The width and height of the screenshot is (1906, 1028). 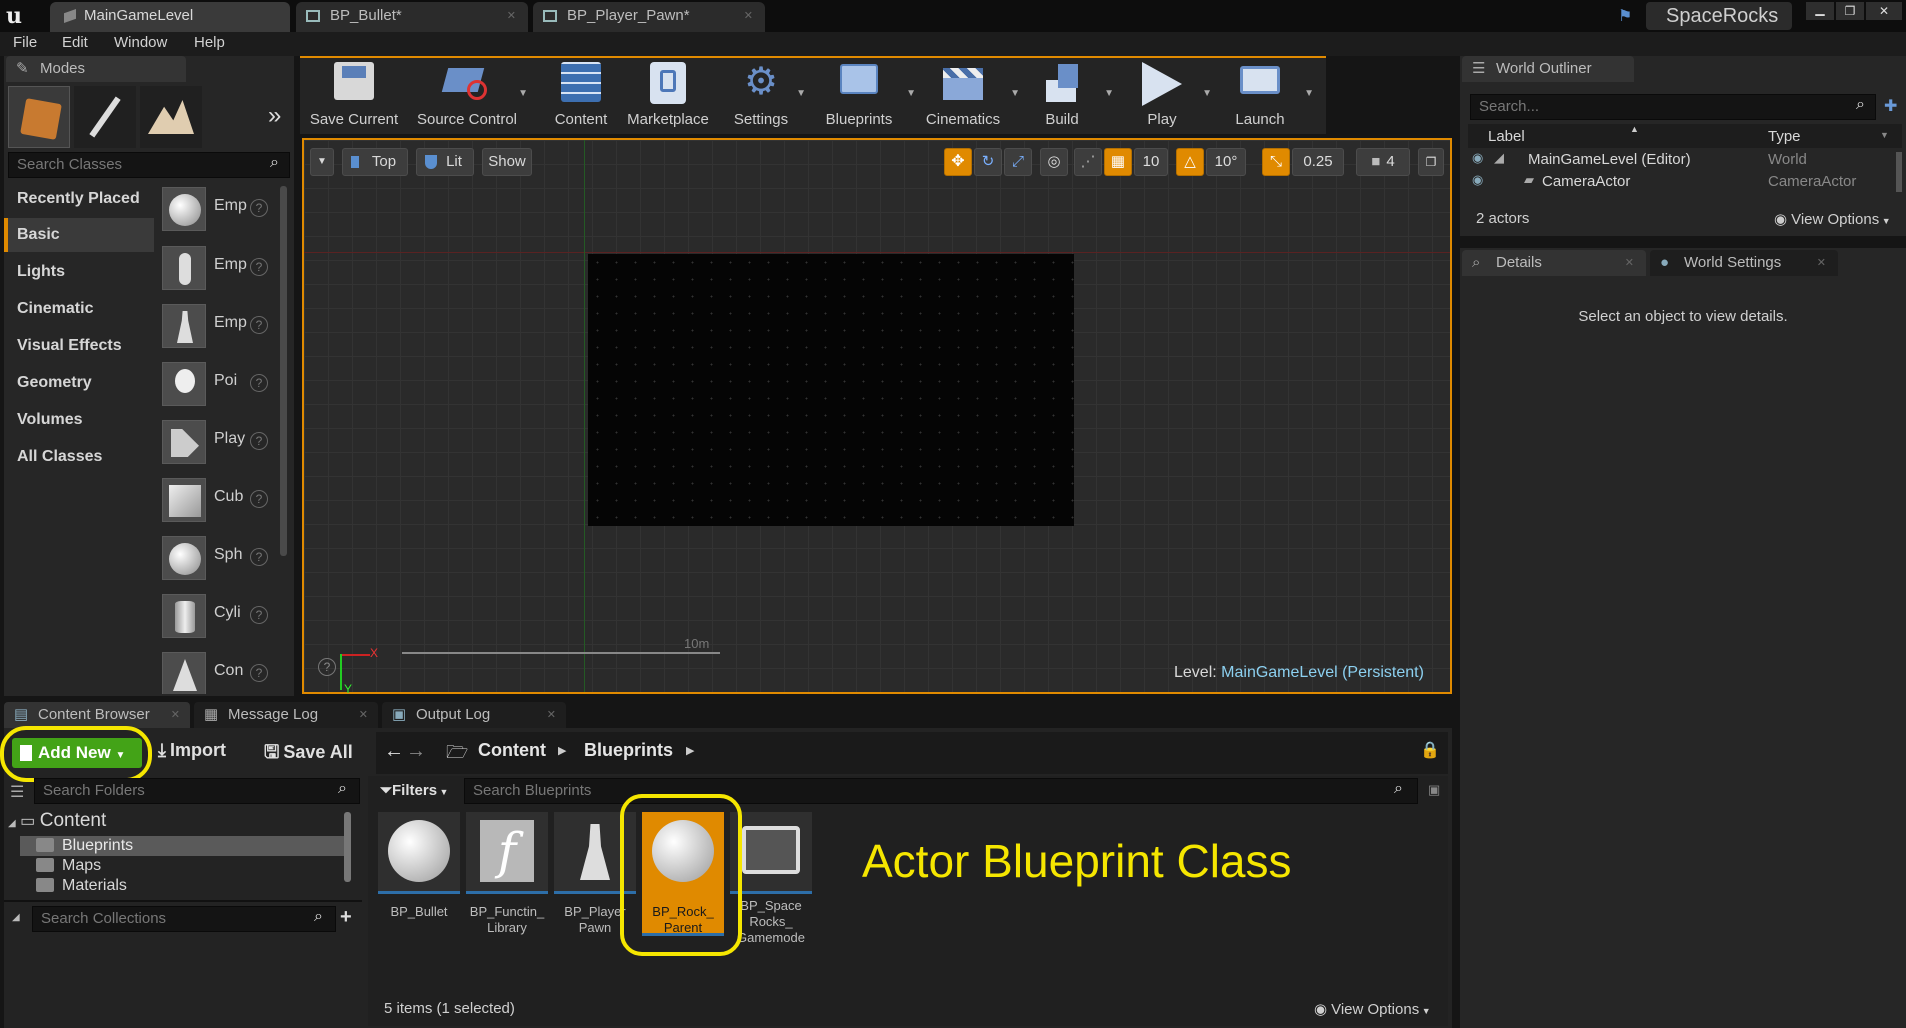 What do you see at coordinates (218, 384) in the screenshot?
I see `place-item-point-light: Poi?` at bounding box center [218, 384].